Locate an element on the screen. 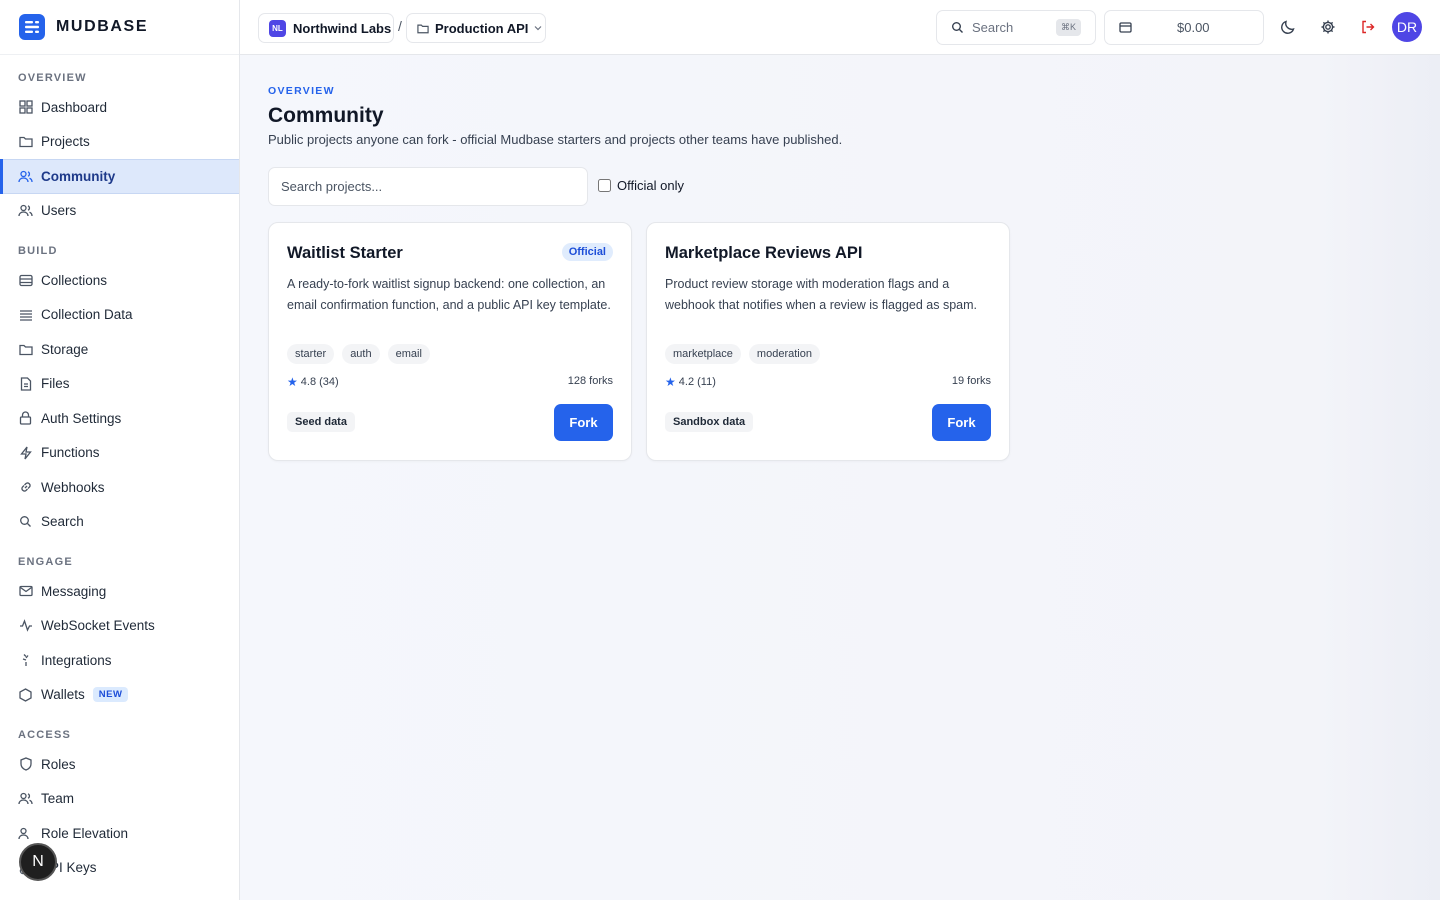  sidebar-item-users: Users is located at coordinates (119, 211).